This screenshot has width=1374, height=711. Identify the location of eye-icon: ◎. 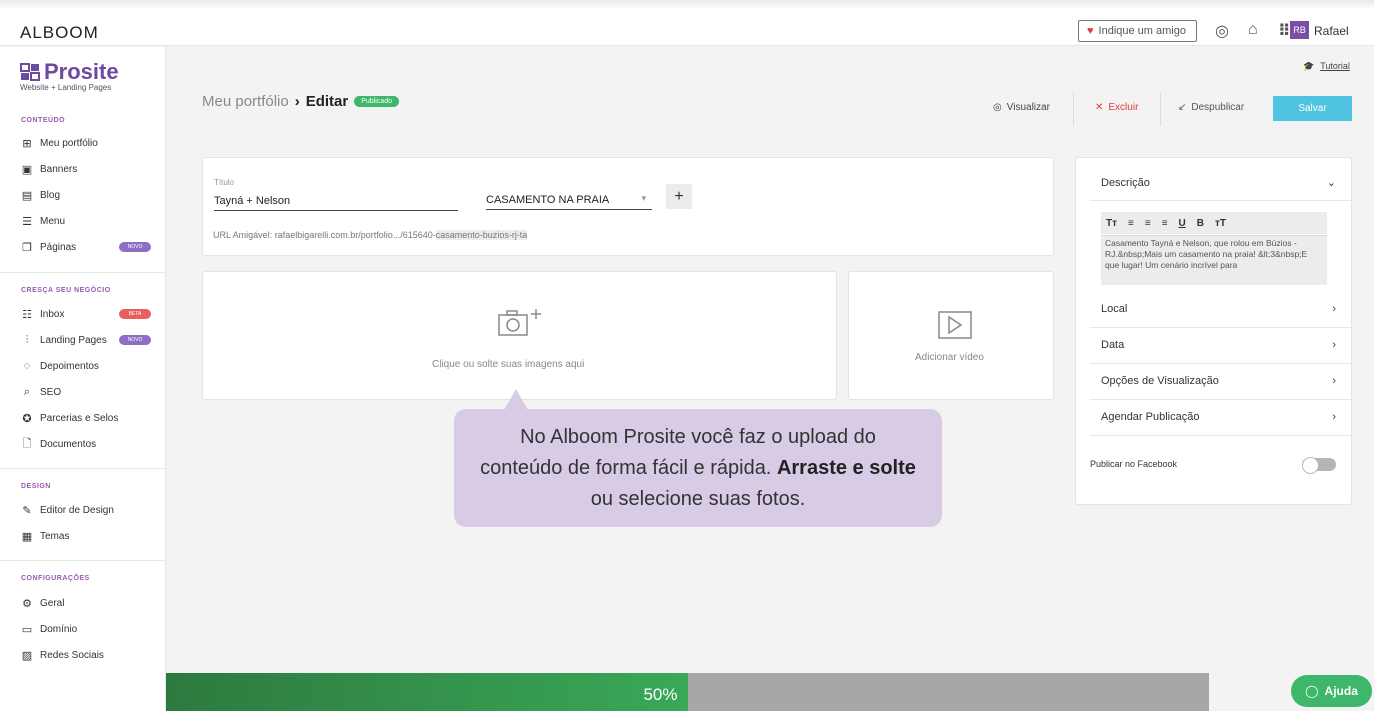
(1222, 31).